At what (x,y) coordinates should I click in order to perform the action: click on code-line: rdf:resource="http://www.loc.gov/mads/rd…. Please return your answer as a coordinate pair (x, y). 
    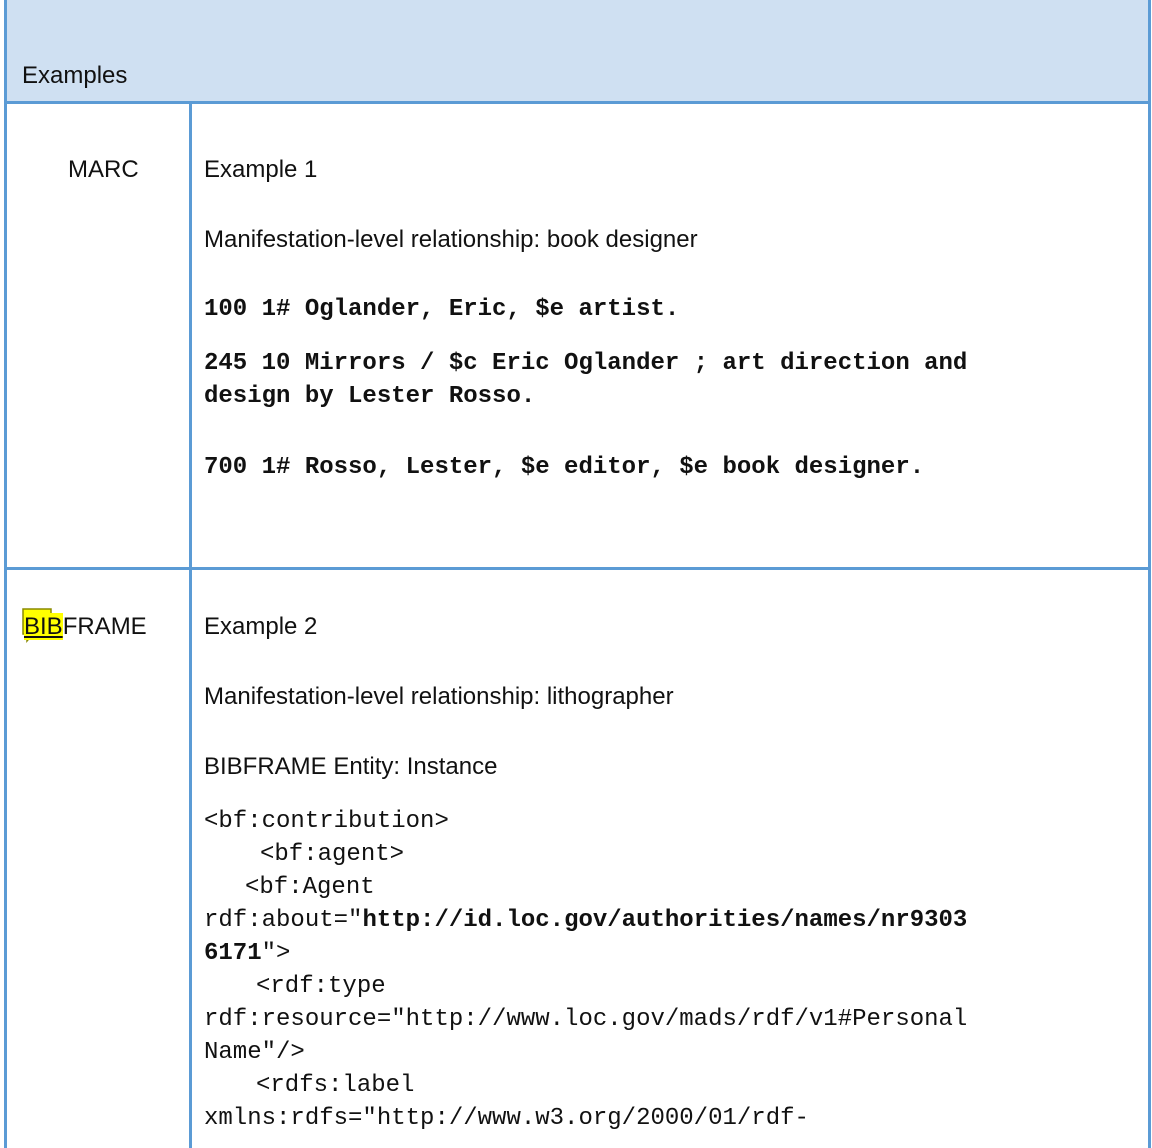
    Looking at the image, I should click on (586, 1019).